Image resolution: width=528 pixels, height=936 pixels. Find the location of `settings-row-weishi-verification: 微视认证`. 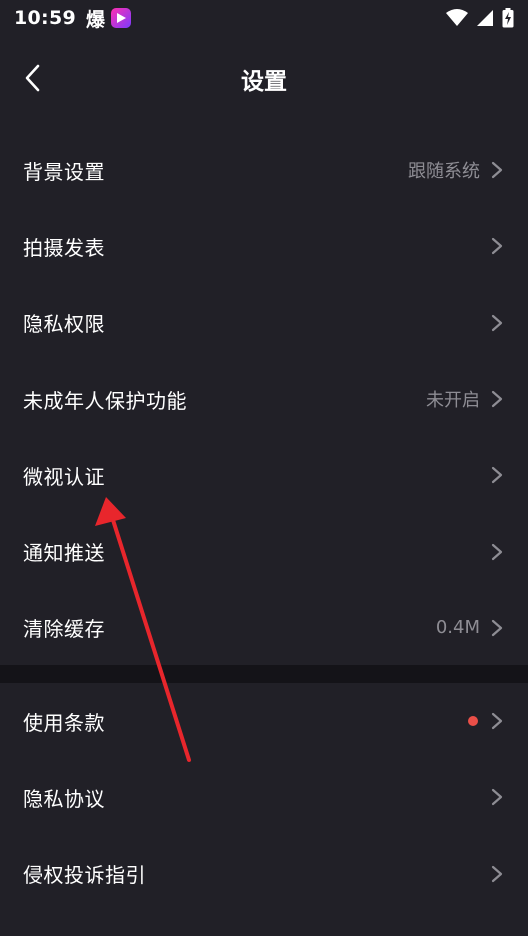

settings-row-weishi-verification: 微视认证 is located at coordinates (264, 475).